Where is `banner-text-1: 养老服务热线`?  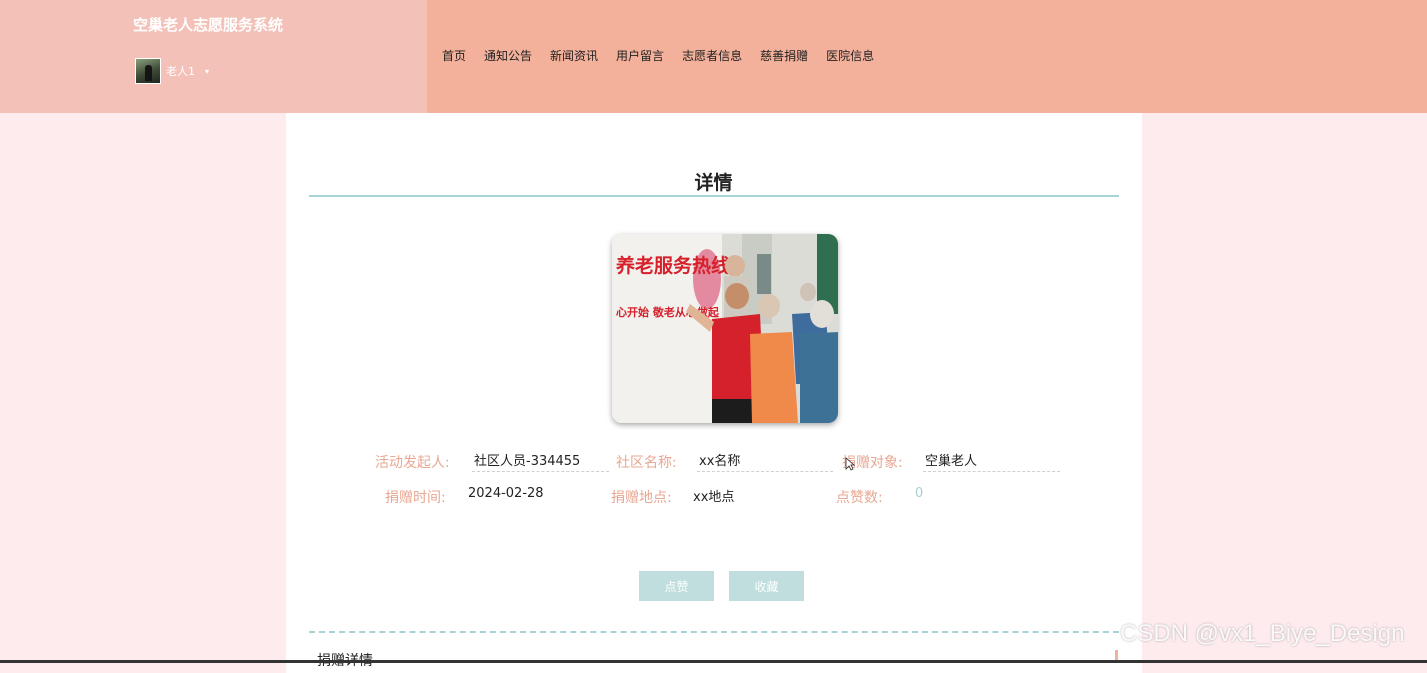 banner-text-1: 养老服务热线 is located at coordinates (672, 265).